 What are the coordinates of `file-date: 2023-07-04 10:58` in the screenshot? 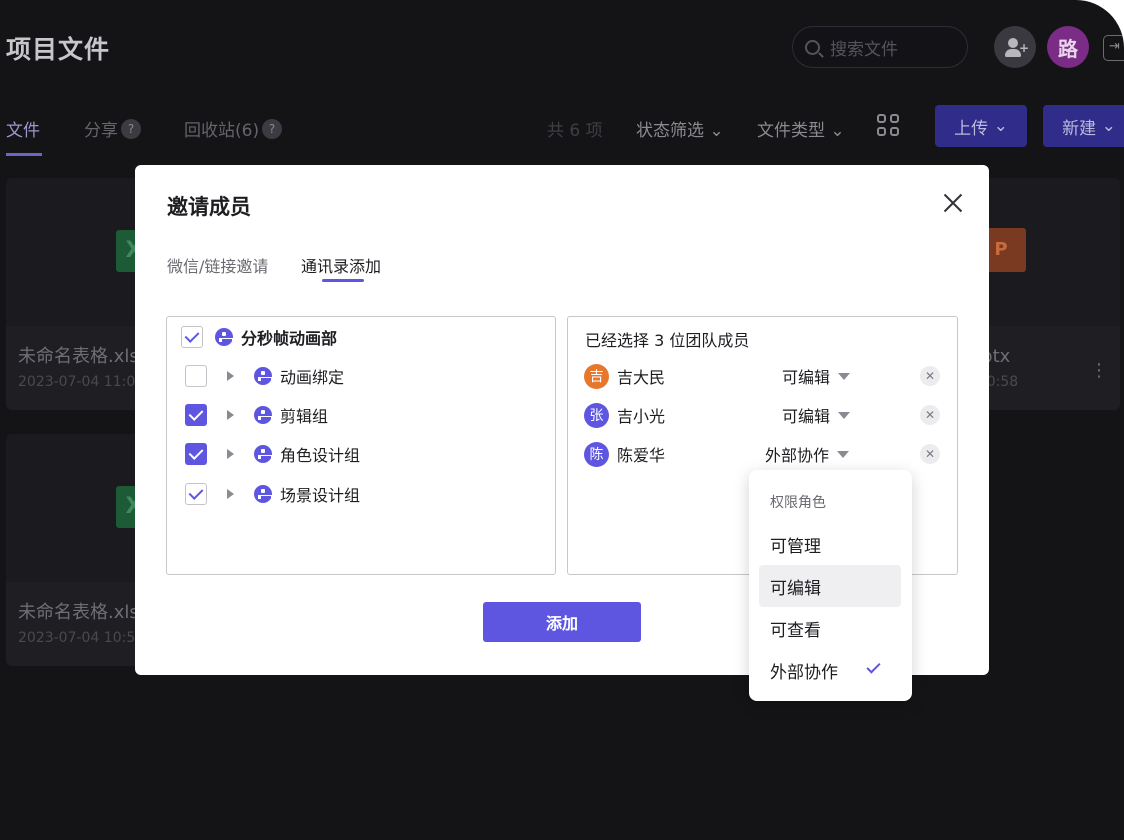 It's located at (81, 638).